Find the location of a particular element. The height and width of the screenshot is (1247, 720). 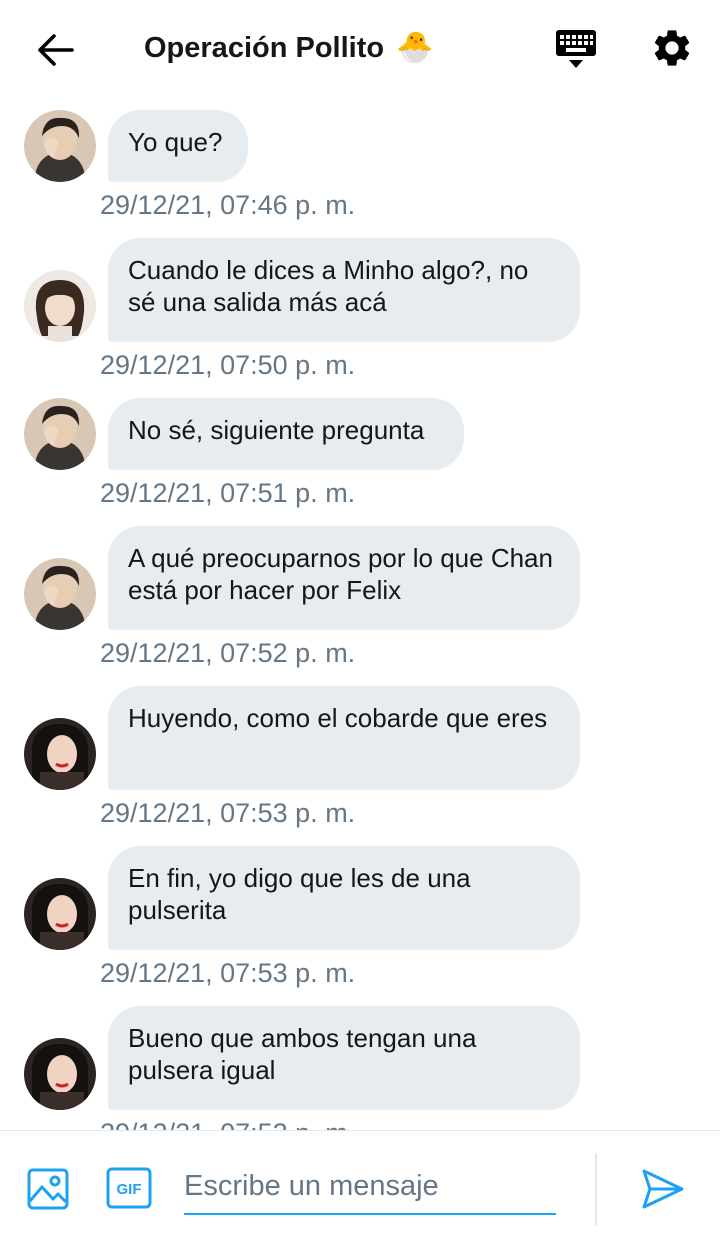

back-button is located at coordinates (56, 50).